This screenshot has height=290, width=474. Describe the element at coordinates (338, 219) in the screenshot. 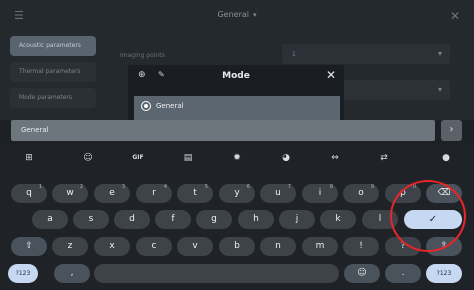

I see `key-k: k` at that location.